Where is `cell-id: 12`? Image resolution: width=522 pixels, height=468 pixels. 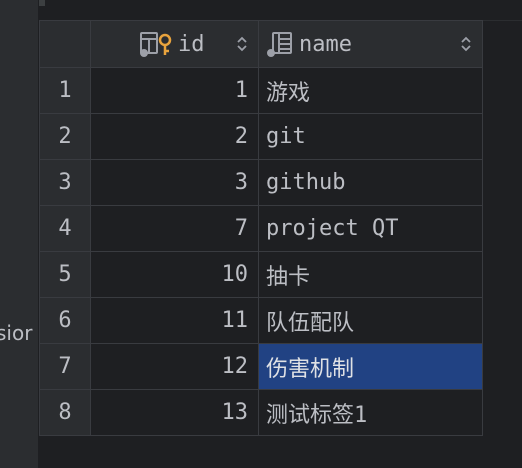 cell-id: 12 is located at coordinates (174, 366).